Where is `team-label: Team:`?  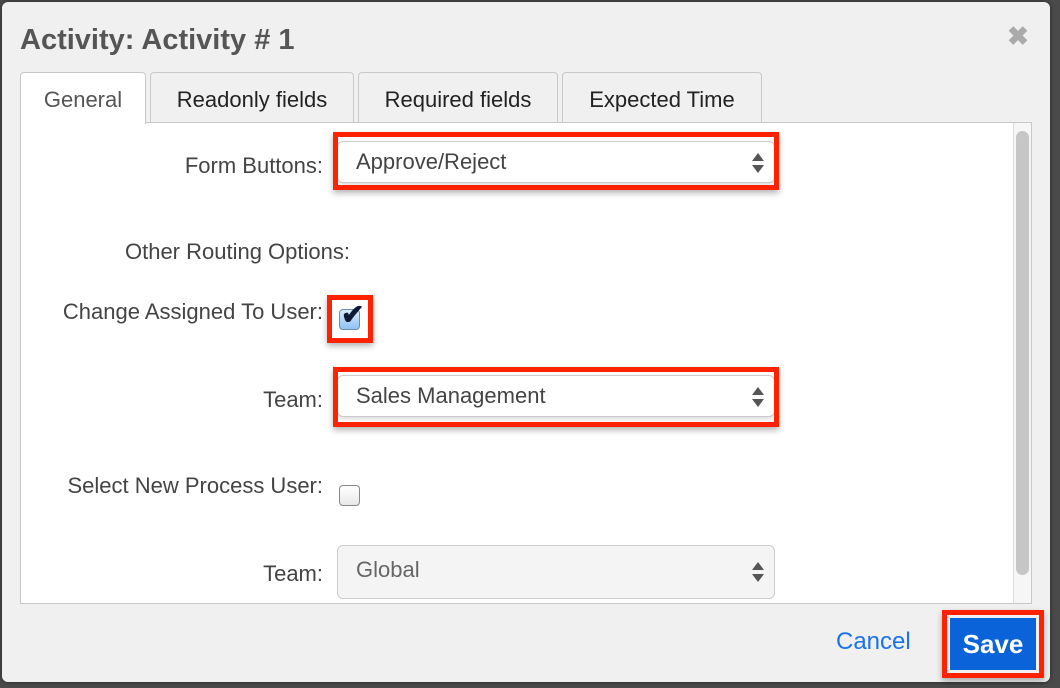
team-label: Team: is located at coordinates (293, 399).